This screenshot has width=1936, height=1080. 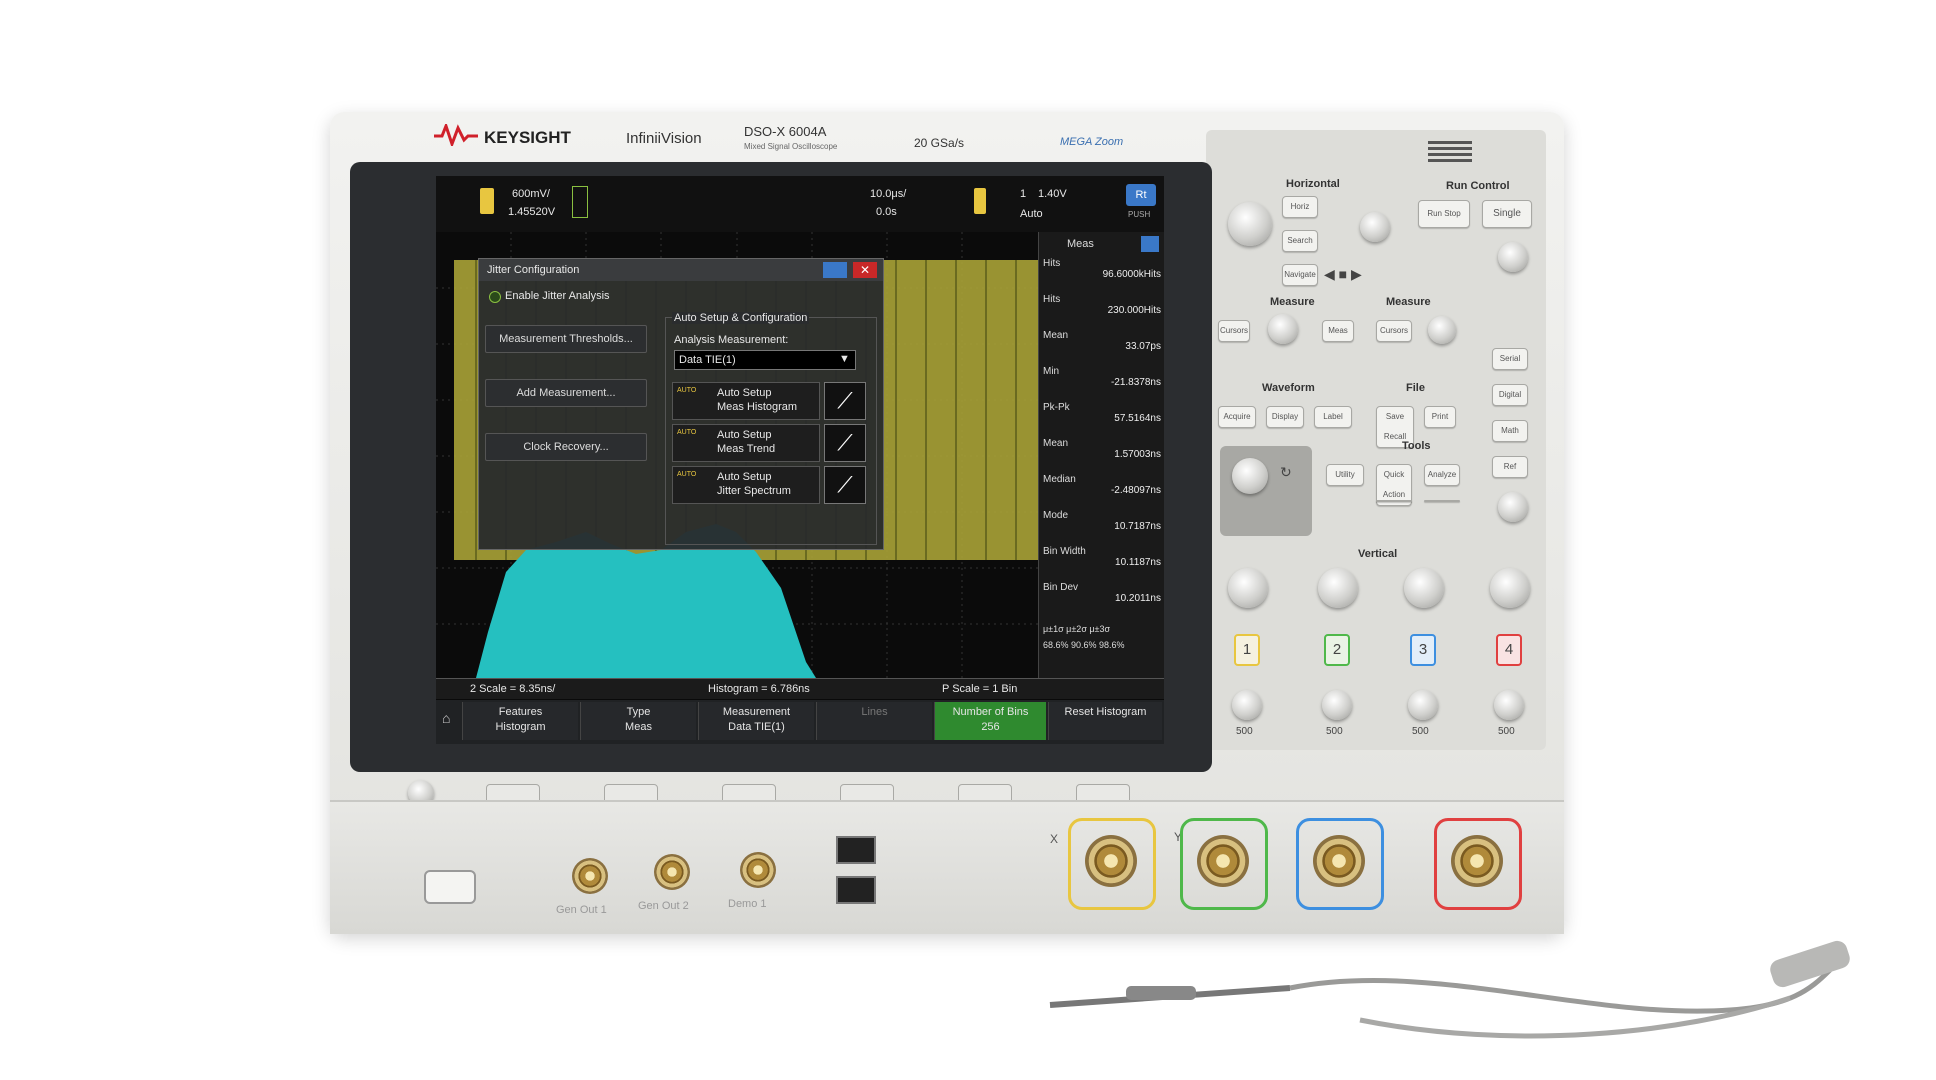 I want to click on ch2-scale-knob, so click(x=1338, y=588).